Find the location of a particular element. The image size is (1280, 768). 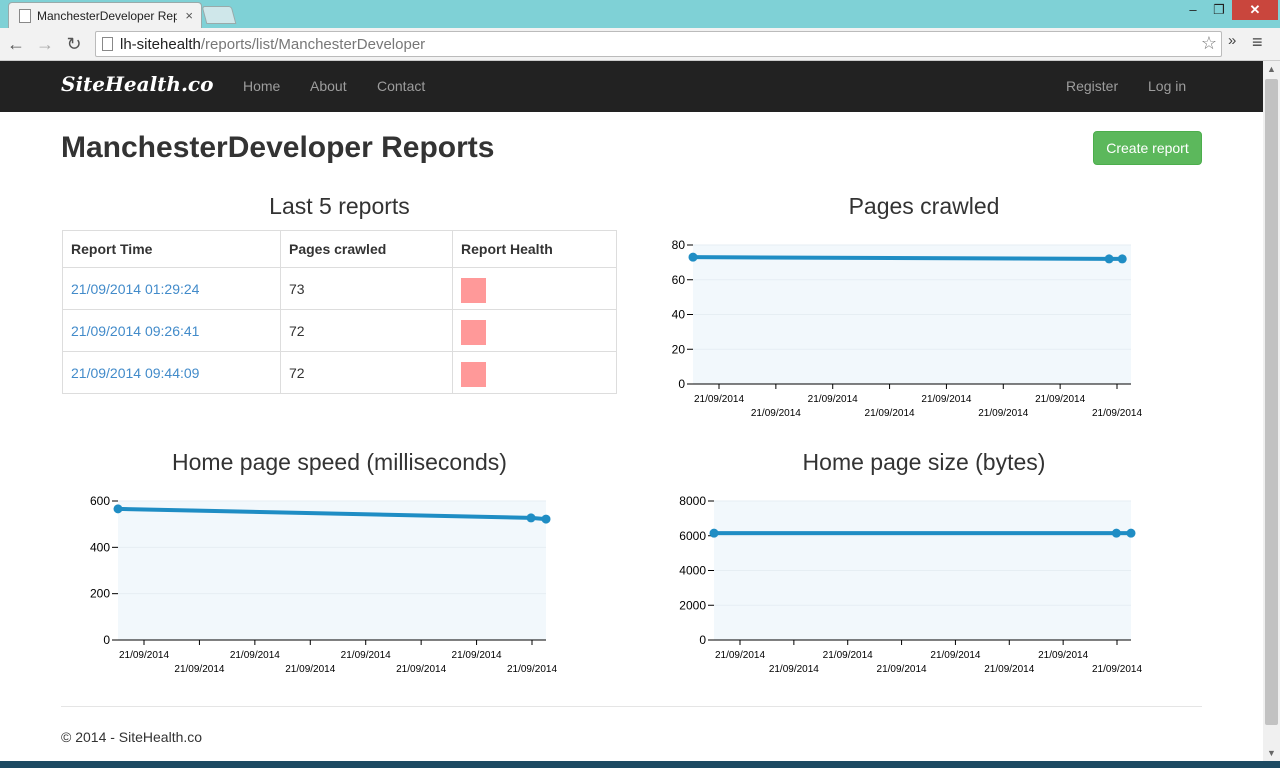

extensions-chevron-icon: » is located at coordinates (1232, 40).